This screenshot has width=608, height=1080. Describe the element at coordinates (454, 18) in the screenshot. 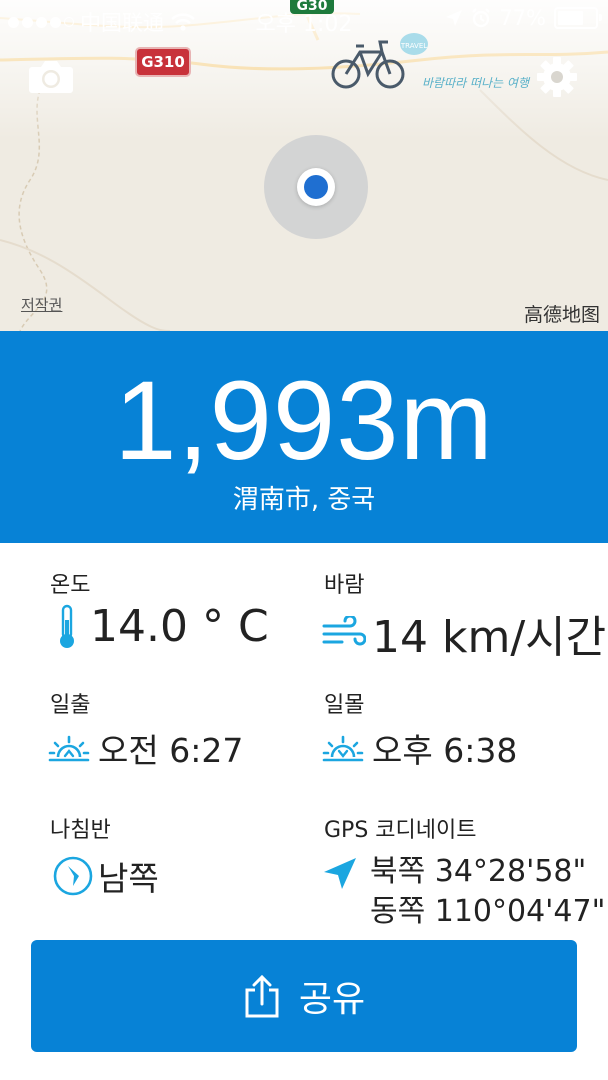

I see `location-services-icon` at that location.